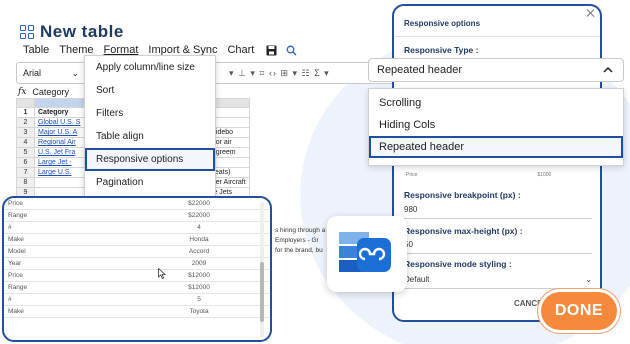 Image resolution: width=630 pixels, height=344 pixels. Describe the element at coordinates (150, 159) in the screenshot. I see `menu-item-responsive-options: Responsive options` at that location.